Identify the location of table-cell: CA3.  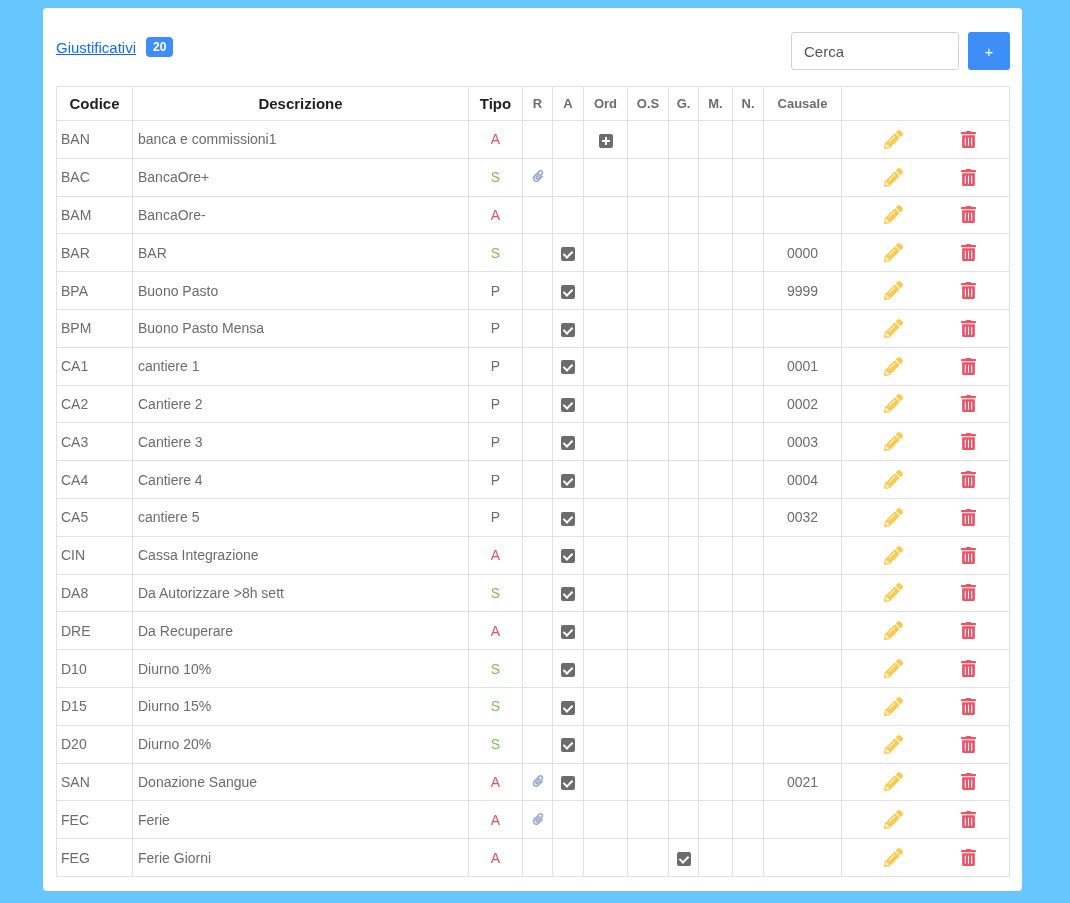
(94, 441).